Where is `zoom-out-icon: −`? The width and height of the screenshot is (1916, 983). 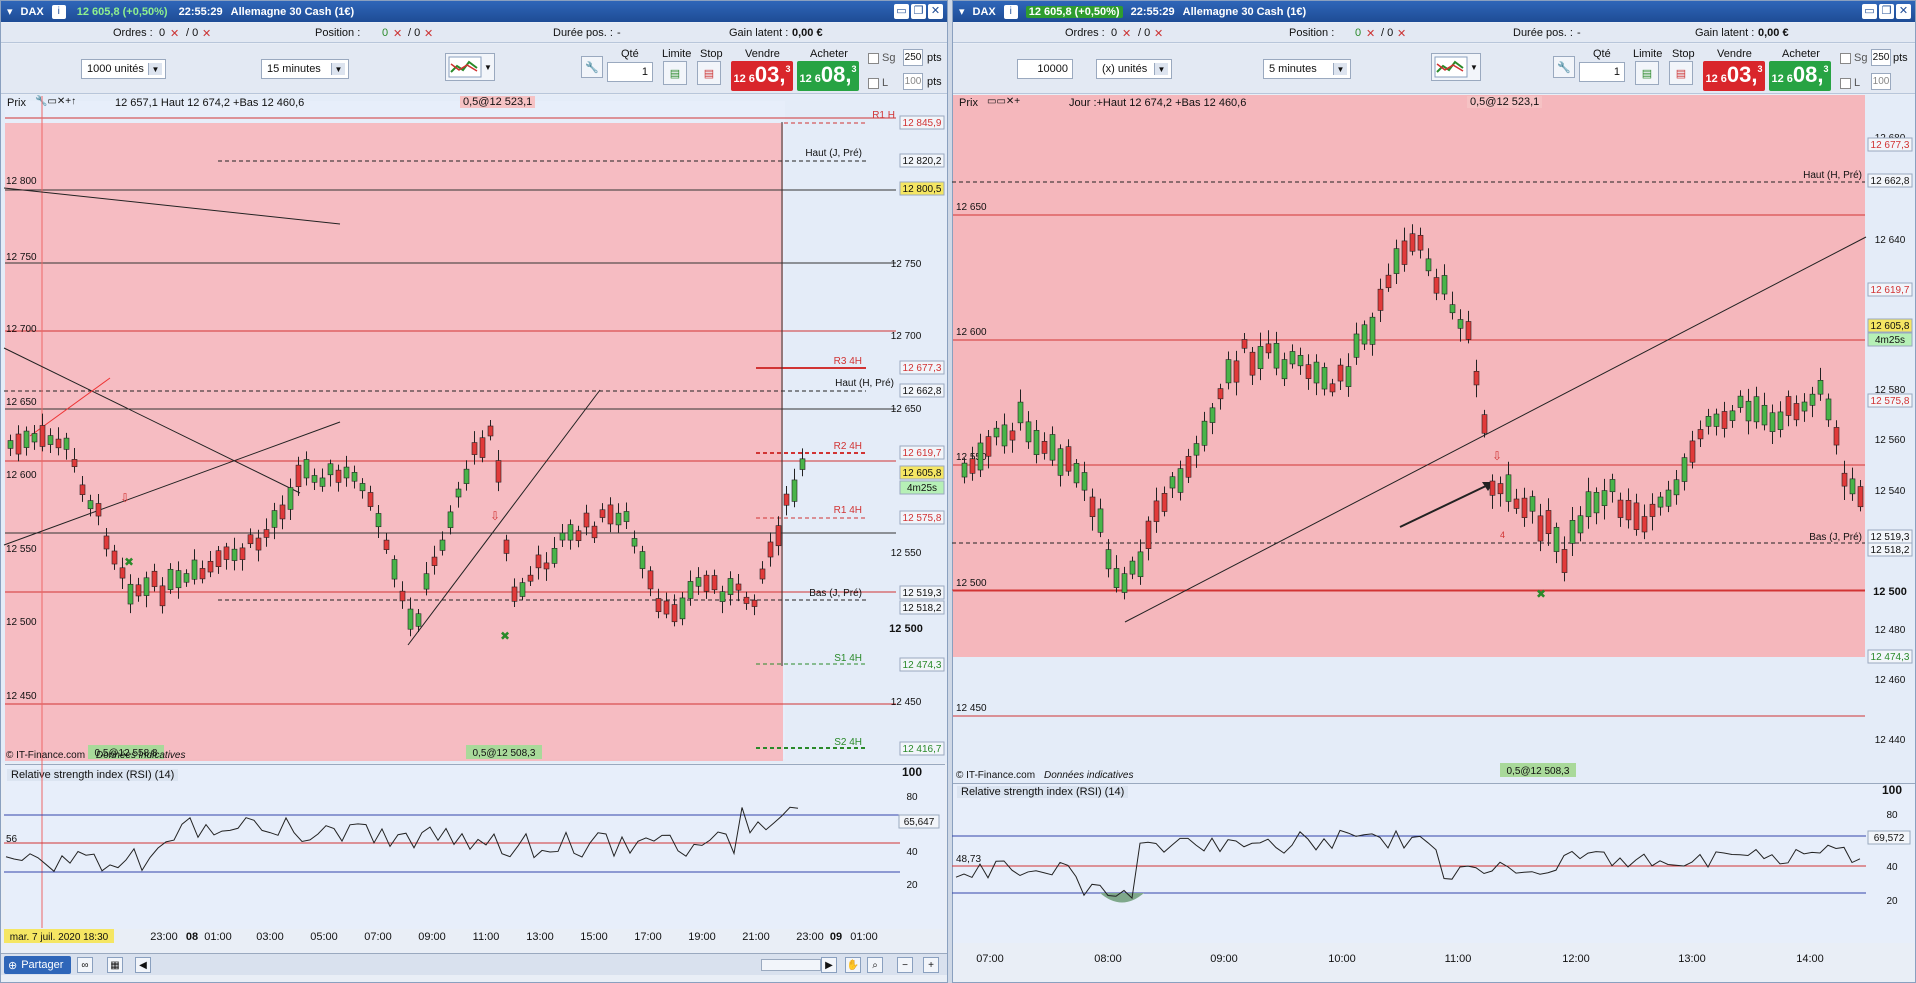
zoom-out-icon: − is located at coordinates (905, 965).